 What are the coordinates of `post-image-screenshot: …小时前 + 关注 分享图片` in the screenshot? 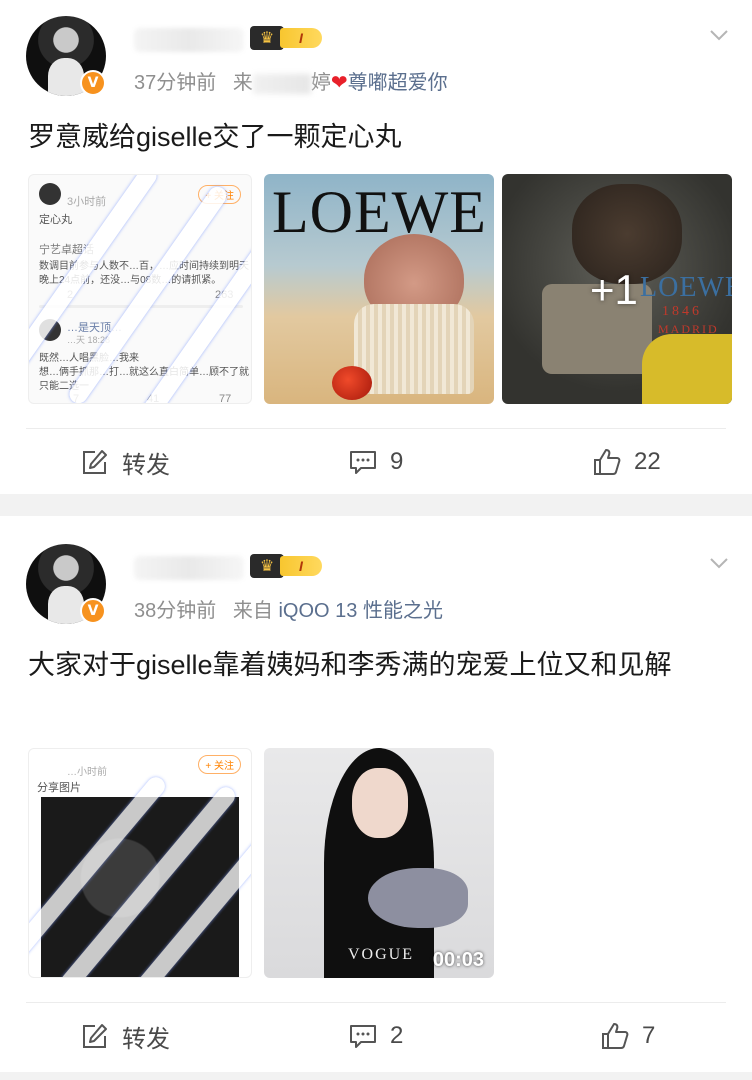 It's located at (140, 863).